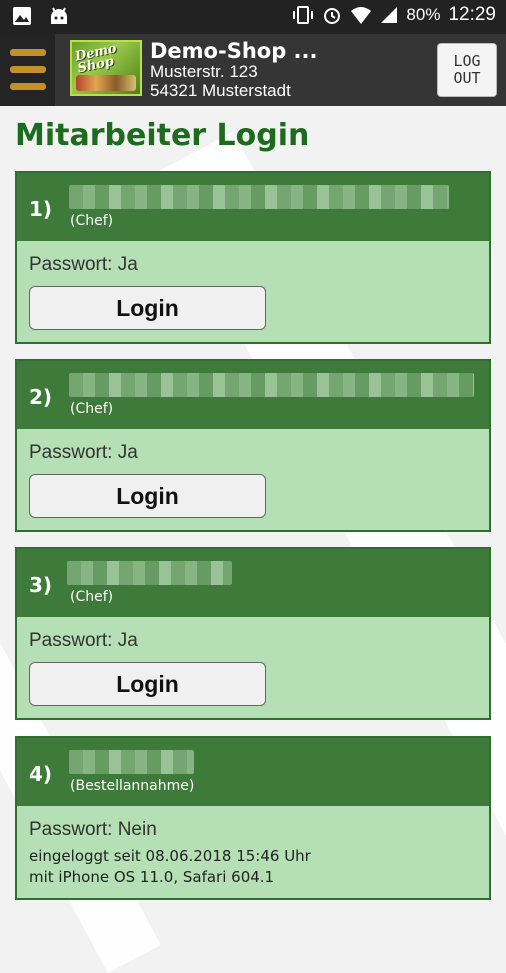  I want to click on logged-in-since: eingeloggt seit 08.06.2018 15:46 Uhr, so click(170, 856).